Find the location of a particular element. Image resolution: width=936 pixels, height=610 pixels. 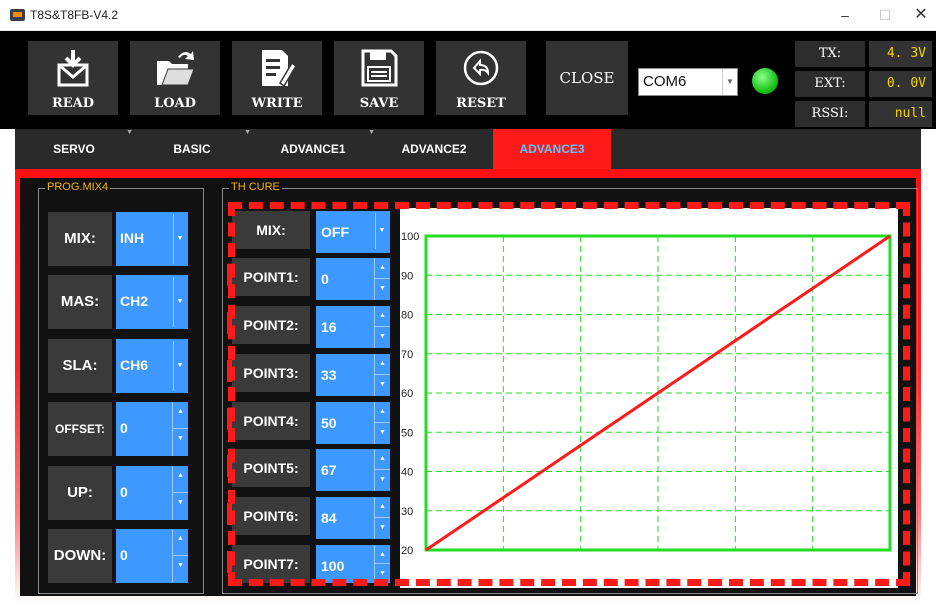

tab-advance3-label: ADVANCE3 is located at coordinates (552, 149).